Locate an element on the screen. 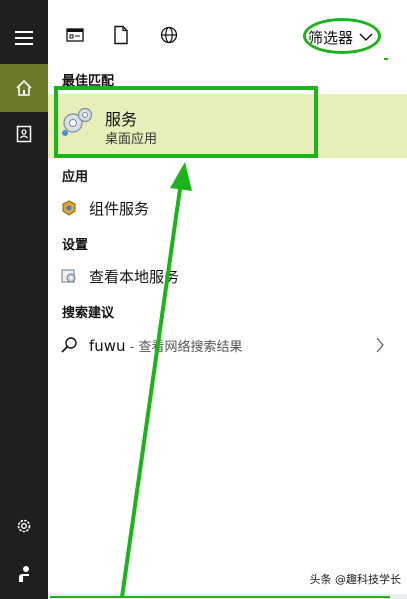  notebook-button is located at coordinates (24, 134).